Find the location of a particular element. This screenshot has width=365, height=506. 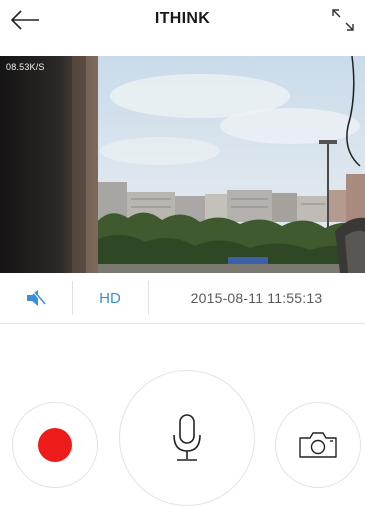

snapshot-button is located at coordinates (318, 445).